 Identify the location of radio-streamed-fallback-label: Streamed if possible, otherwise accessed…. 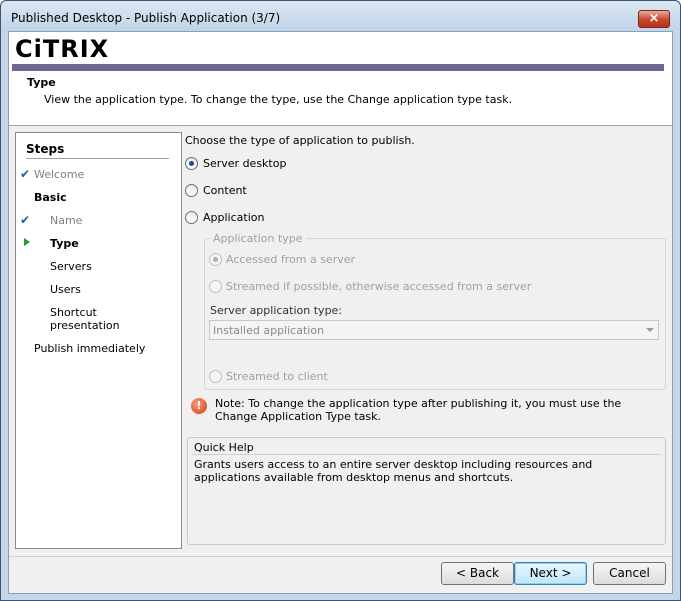
(378, 286).